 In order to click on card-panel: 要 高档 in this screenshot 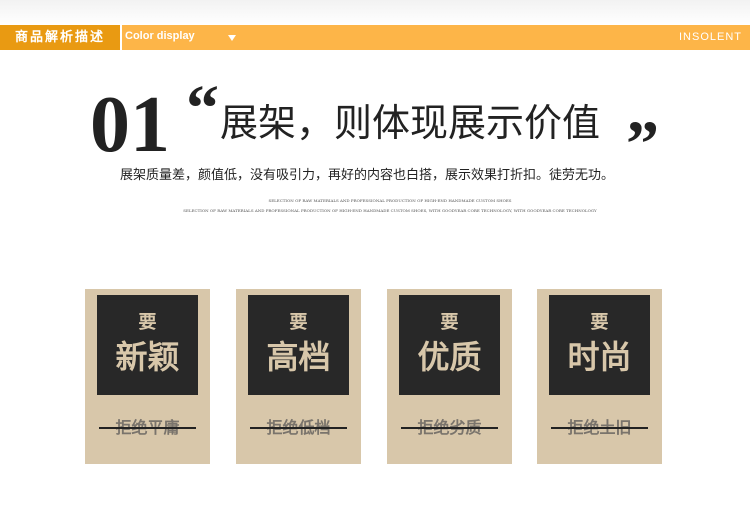, I will do `click(298, 345)`.